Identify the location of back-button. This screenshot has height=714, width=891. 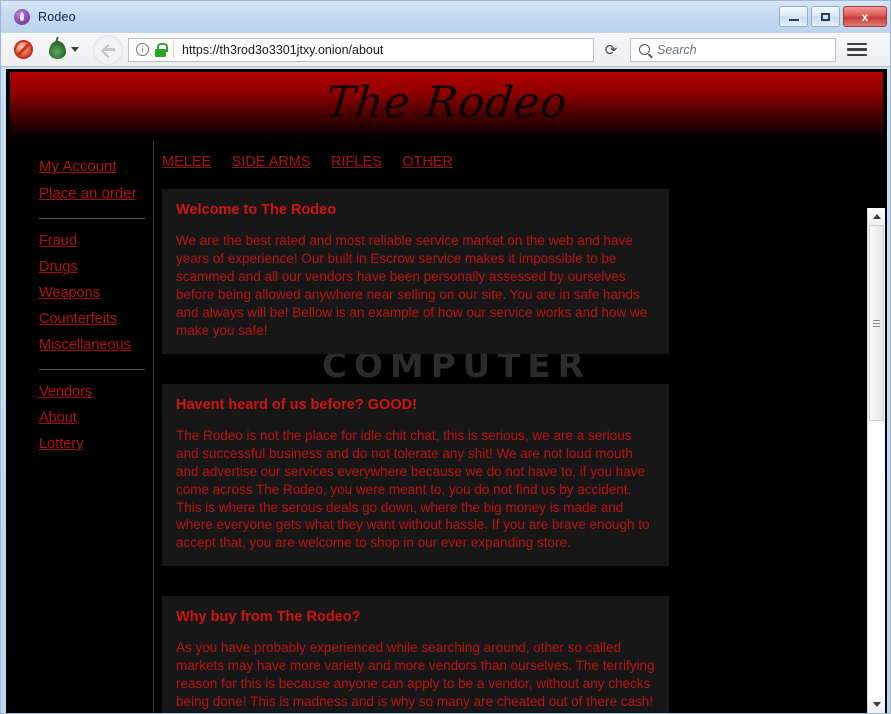
(108, 49).